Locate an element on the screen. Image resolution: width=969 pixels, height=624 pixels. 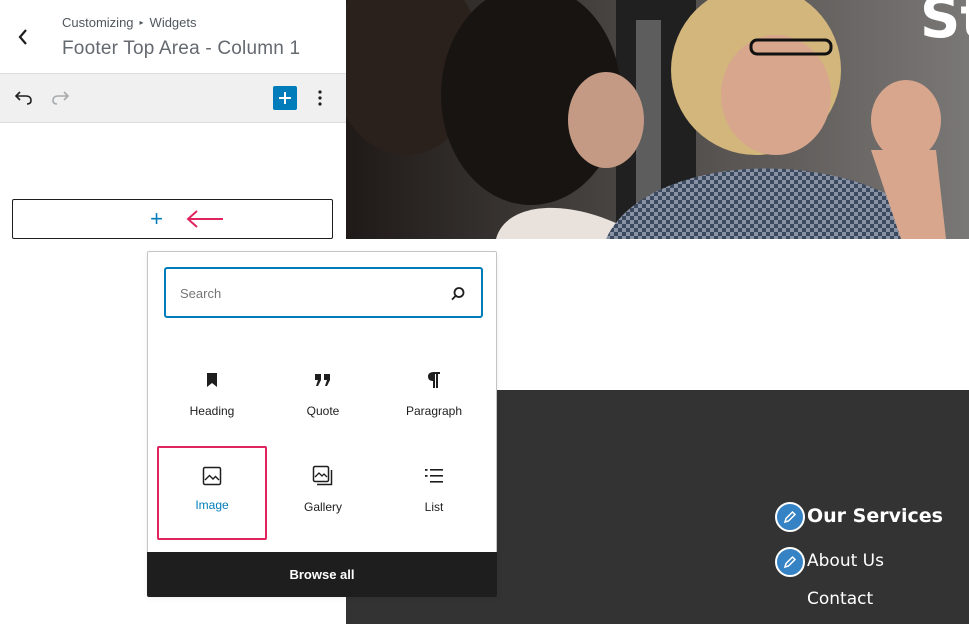
gallery-icon is located at coordinates (323, 476).